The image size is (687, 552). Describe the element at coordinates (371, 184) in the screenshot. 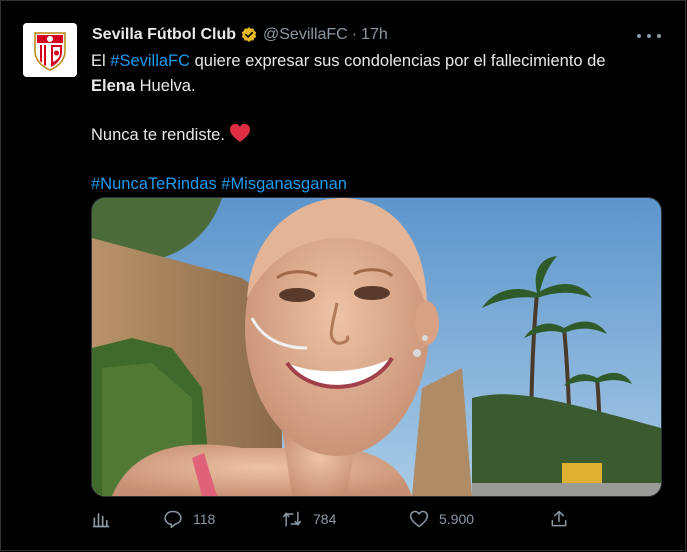

I see `tweet-hashtags: #NuncaTeRindas #Misganasganan` at that location.